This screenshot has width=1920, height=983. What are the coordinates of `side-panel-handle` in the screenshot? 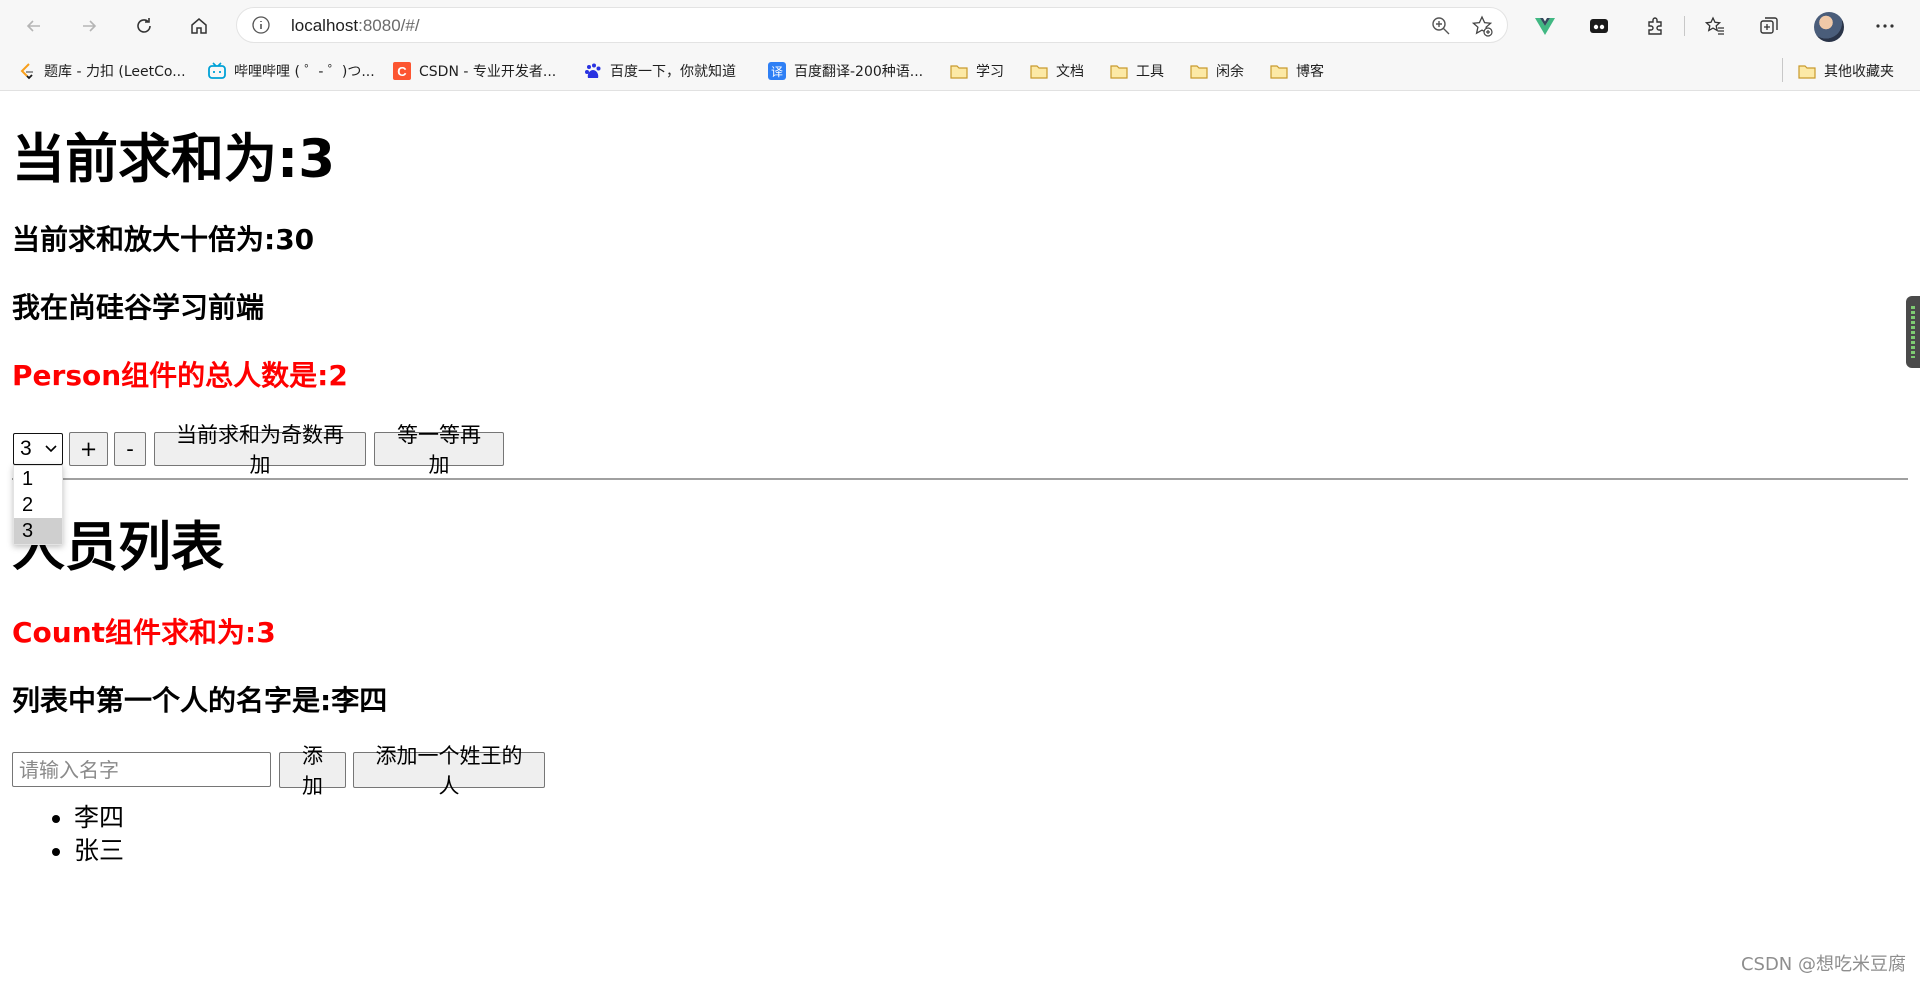 It's located at (1913, 332).